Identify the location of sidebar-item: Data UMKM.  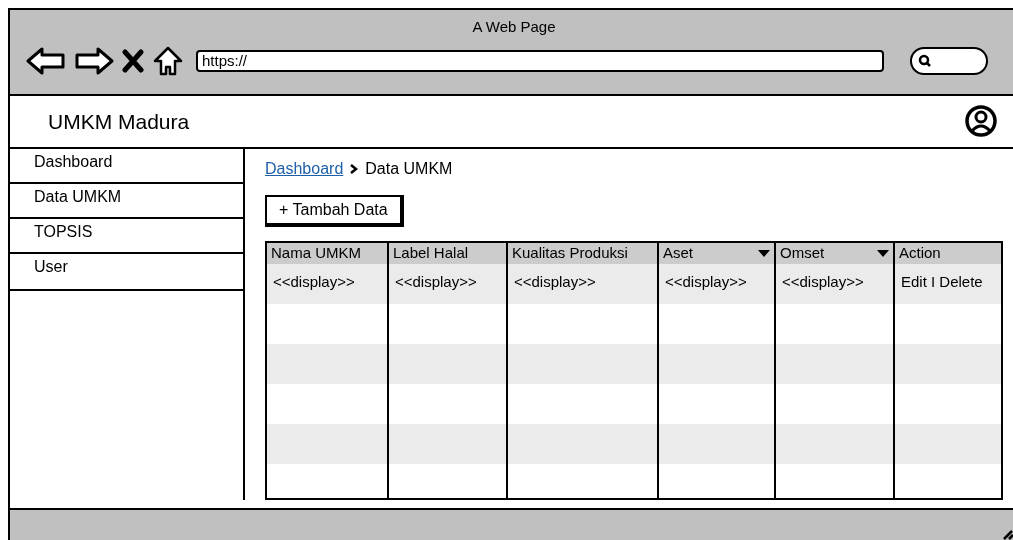
(126, 202).